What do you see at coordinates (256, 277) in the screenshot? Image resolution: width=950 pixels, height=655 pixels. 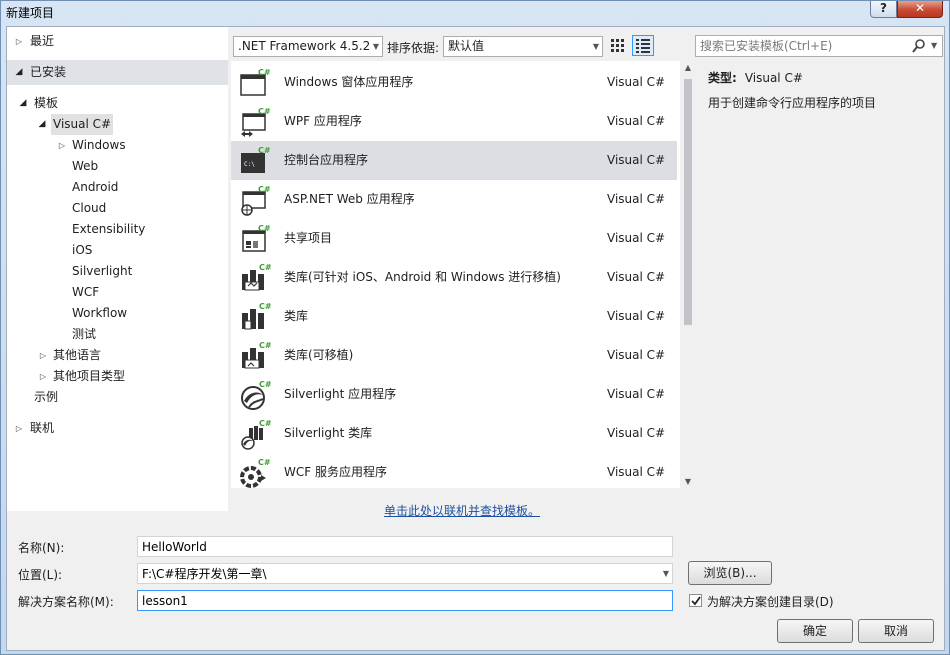 I see `portable-library-icon: C#` at bounding box center [256, 277].